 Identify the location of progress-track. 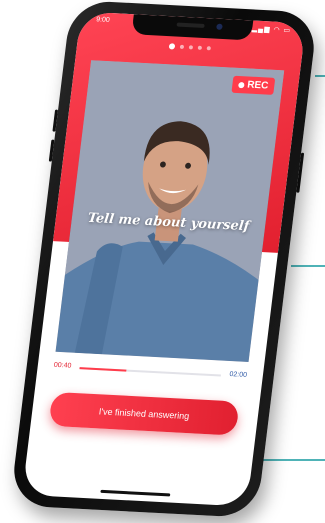
(150, 372).